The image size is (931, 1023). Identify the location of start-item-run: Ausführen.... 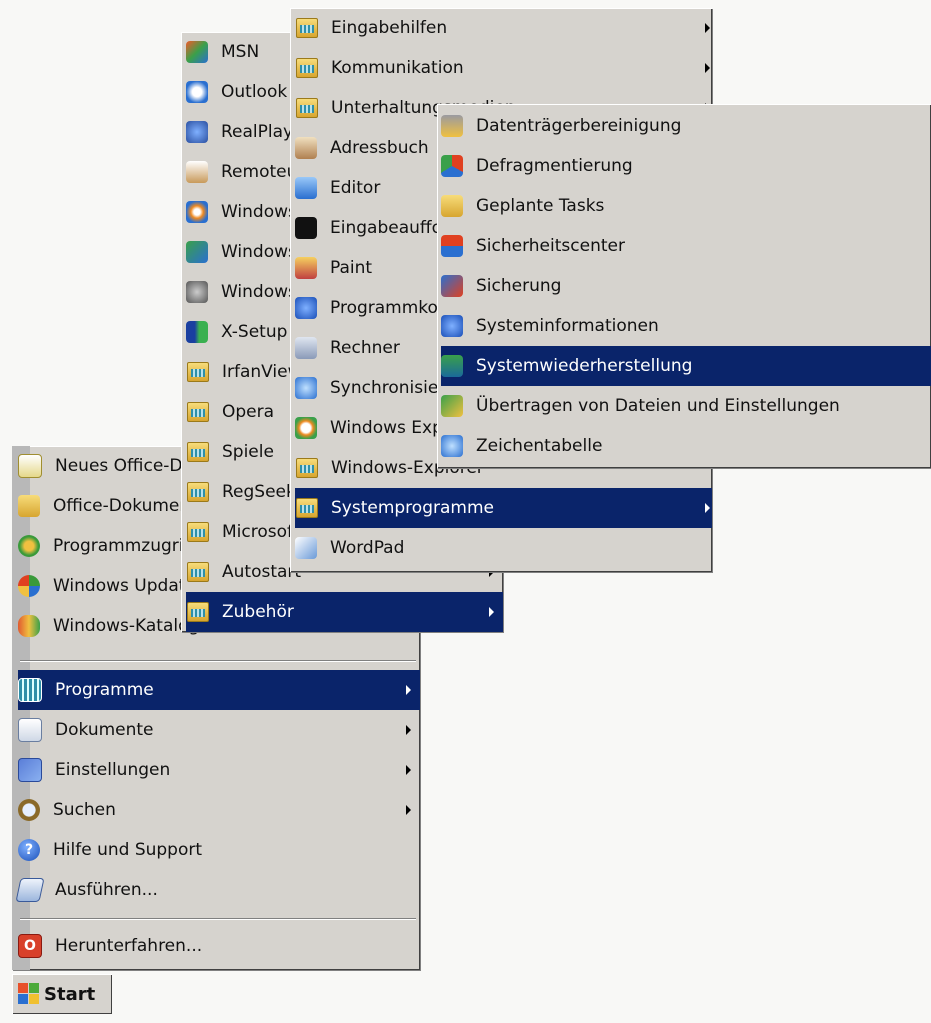
(217, 890).